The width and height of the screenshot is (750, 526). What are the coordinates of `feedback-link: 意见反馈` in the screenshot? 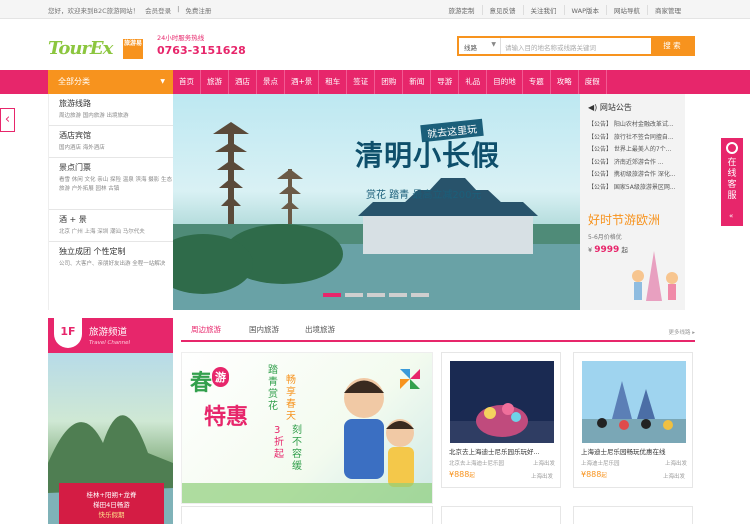 It's located at (502, 10).